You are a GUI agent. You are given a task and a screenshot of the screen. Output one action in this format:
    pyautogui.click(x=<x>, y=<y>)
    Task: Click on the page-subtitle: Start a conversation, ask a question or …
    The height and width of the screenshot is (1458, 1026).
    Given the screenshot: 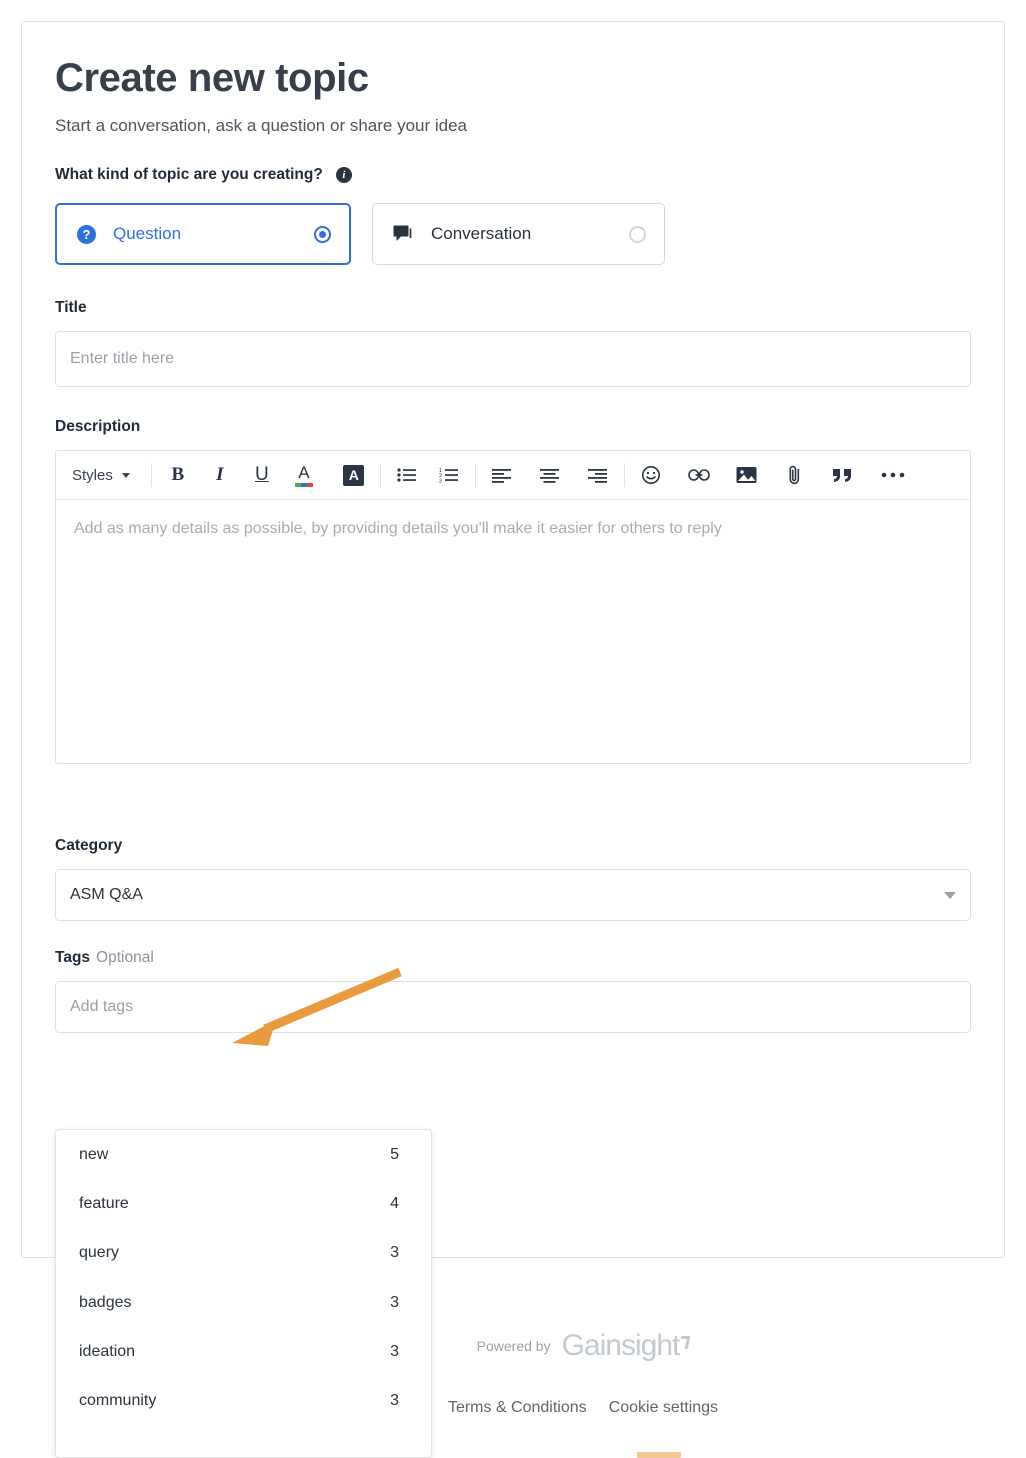 What is the action you would take?
    pyautogui.click(x=261, y=125)
    